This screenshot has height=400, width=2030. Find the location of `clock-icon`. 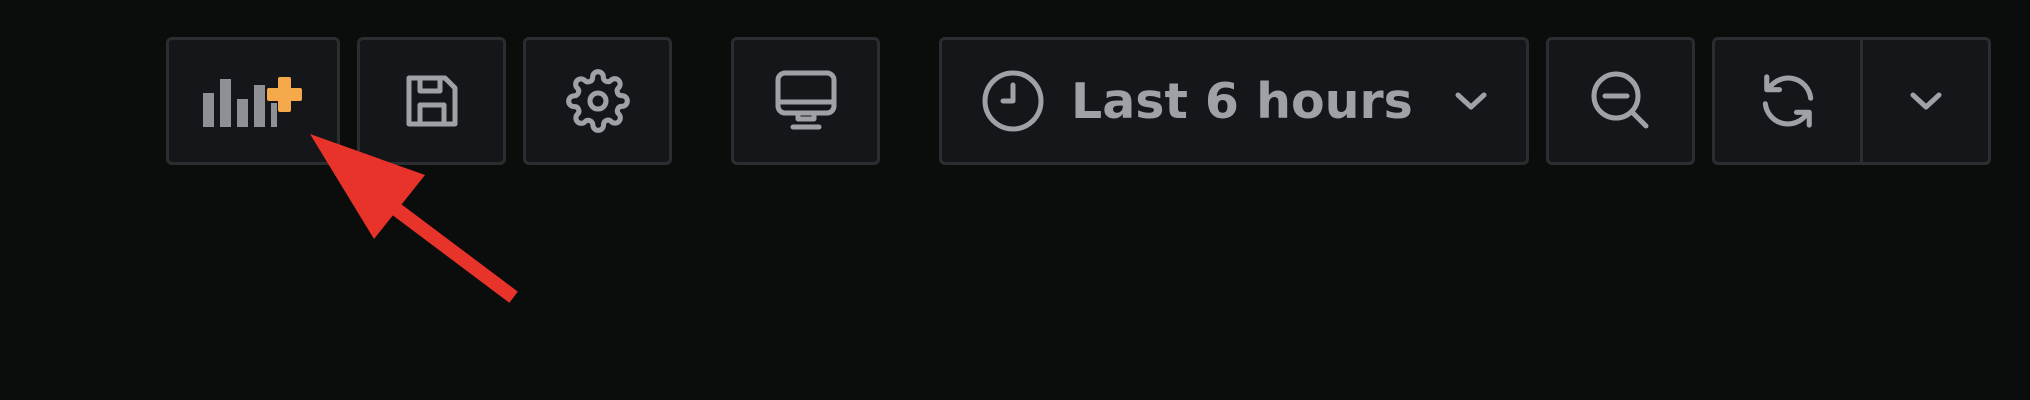

clock-icon is located at coordinates (1013, 101).